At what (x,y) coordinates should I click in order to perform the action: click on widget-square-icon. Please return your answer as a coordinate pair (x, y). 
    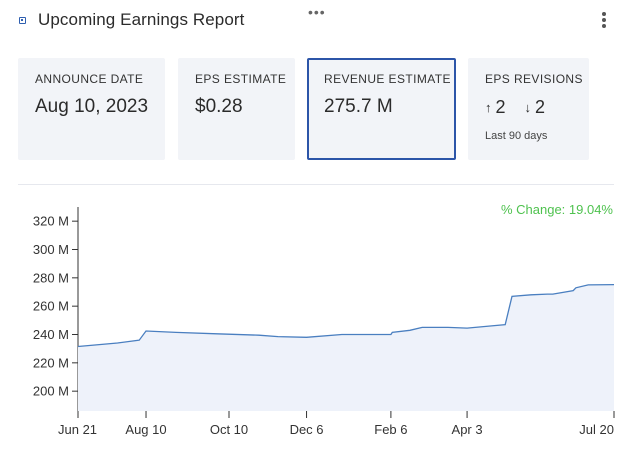
    Looking at the image, I should click on (22, 20).